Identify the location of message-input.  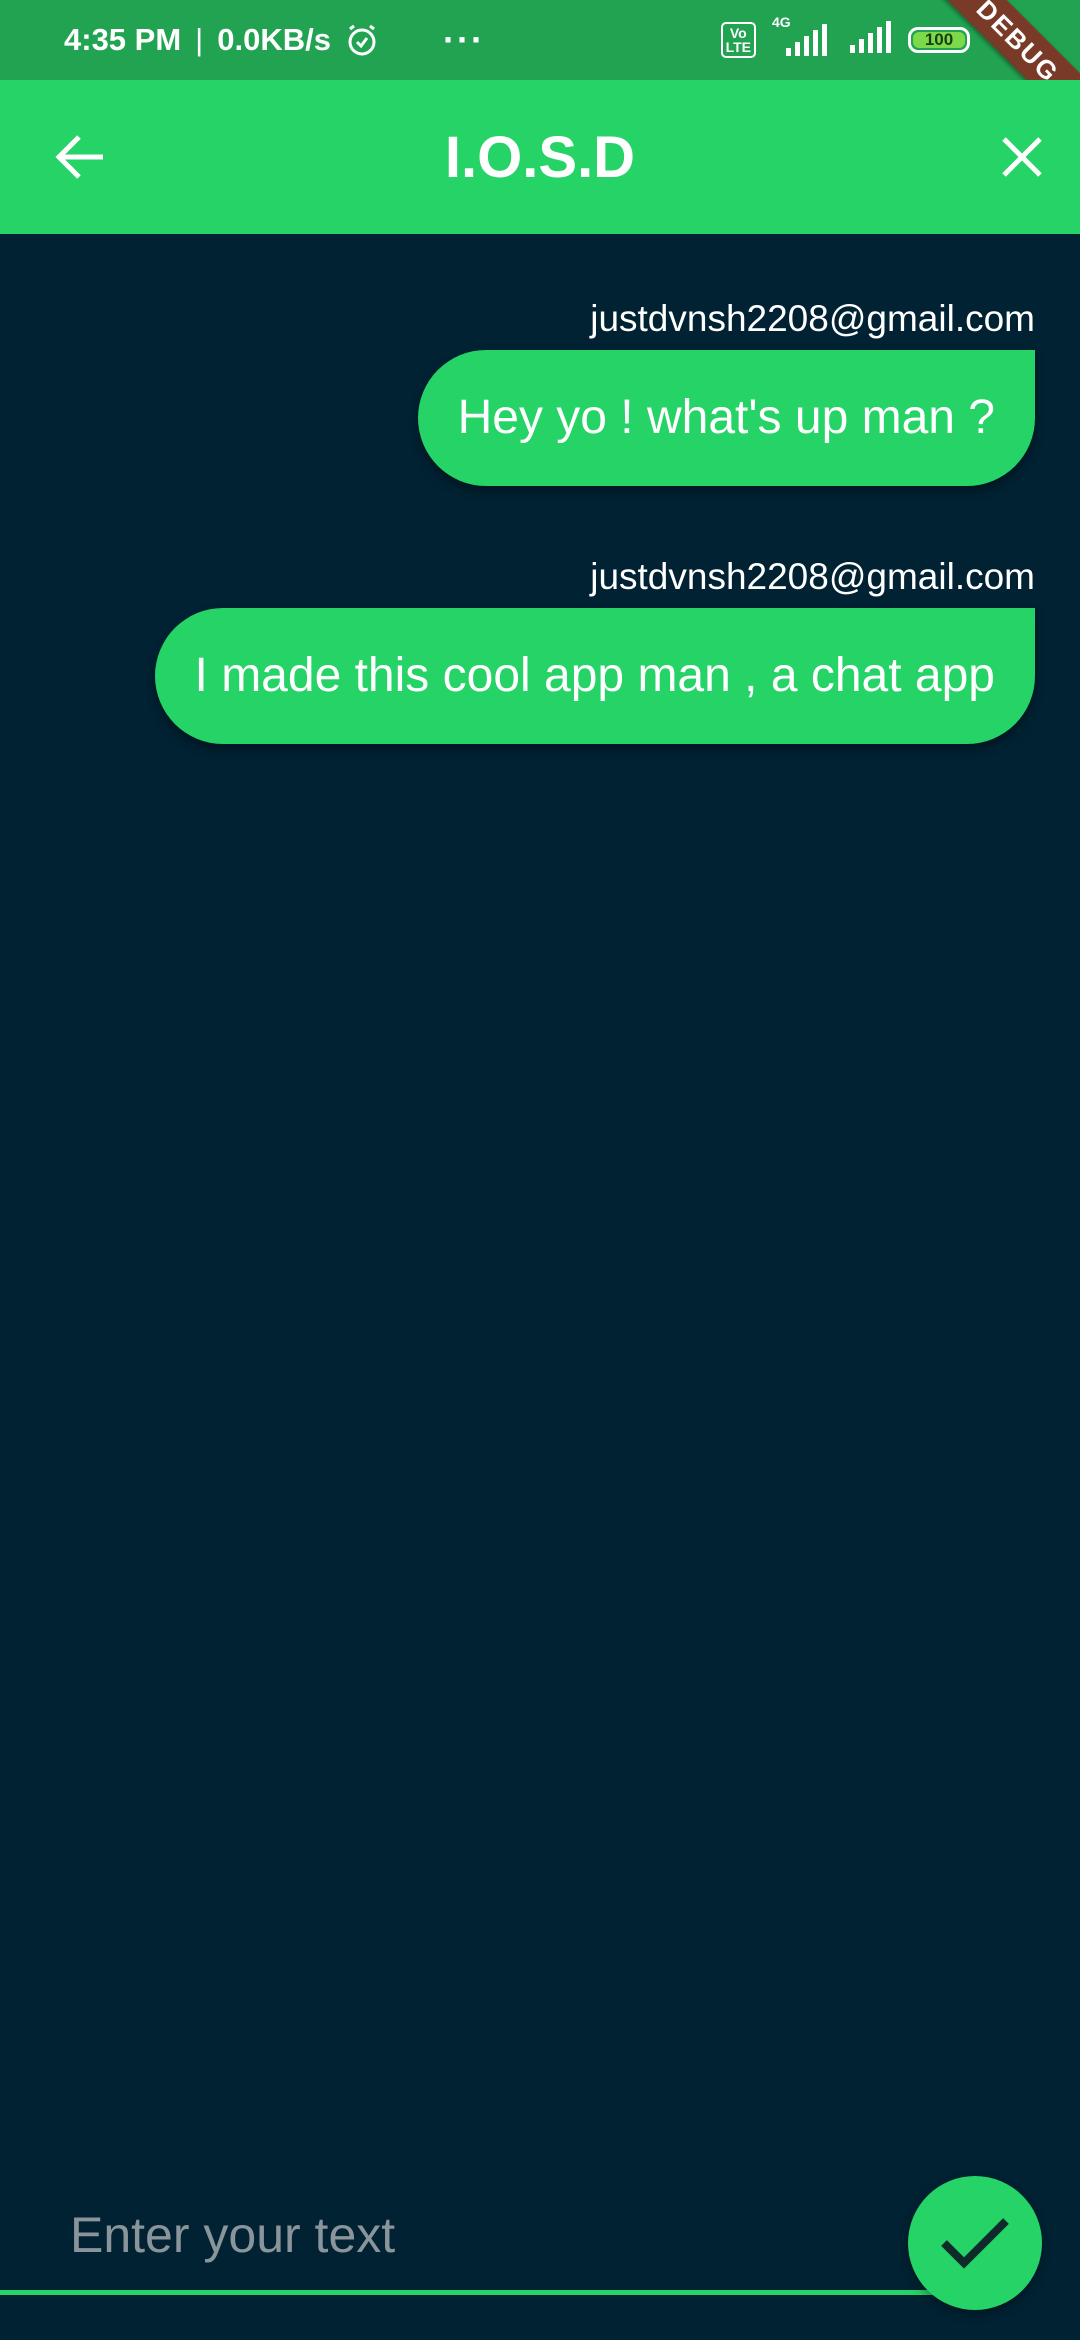
(470, 2237).